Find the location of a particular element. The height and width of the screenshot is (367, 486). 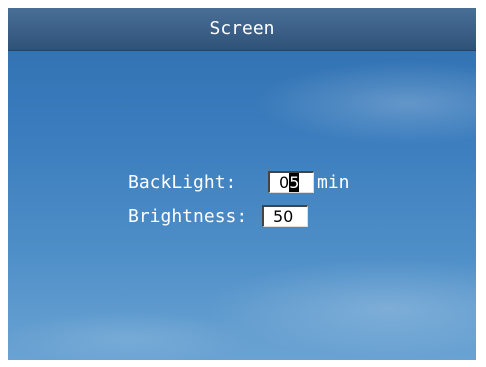

backlight-row: BackLight: 05 min is located at coordinates (239, 182).